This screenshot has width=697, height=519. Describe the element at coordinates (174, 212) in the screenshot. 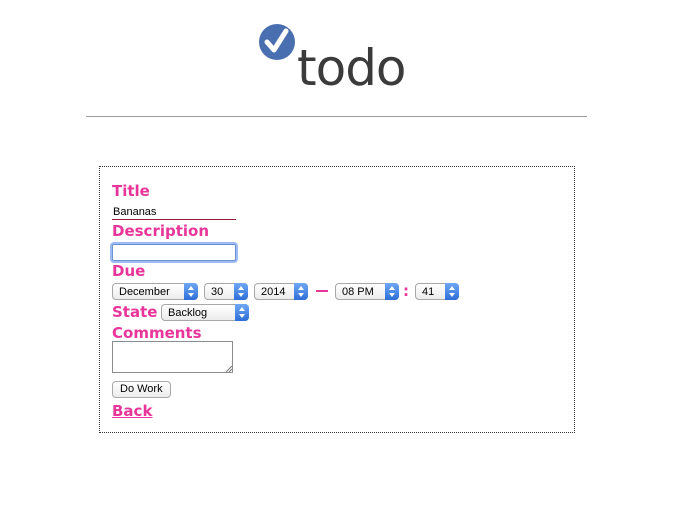

I see `title-input` at that location.